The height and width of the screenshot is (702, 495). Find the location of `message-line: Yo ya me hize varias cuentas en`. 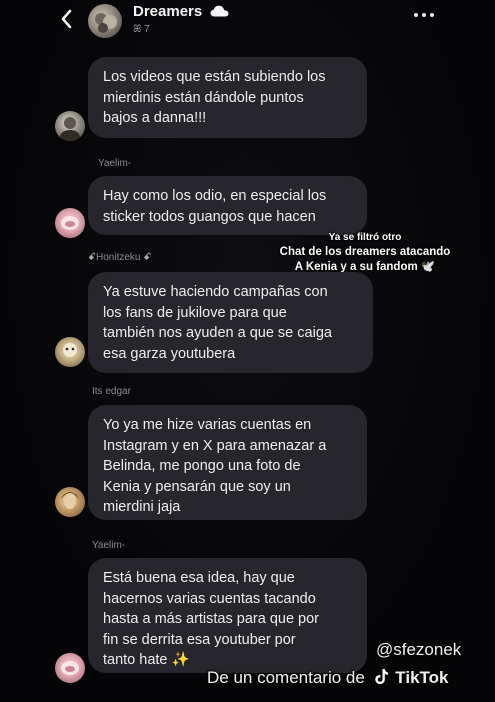

message-line: Yo ya me hize varias cuentas en is located at coordinates (207, 425).